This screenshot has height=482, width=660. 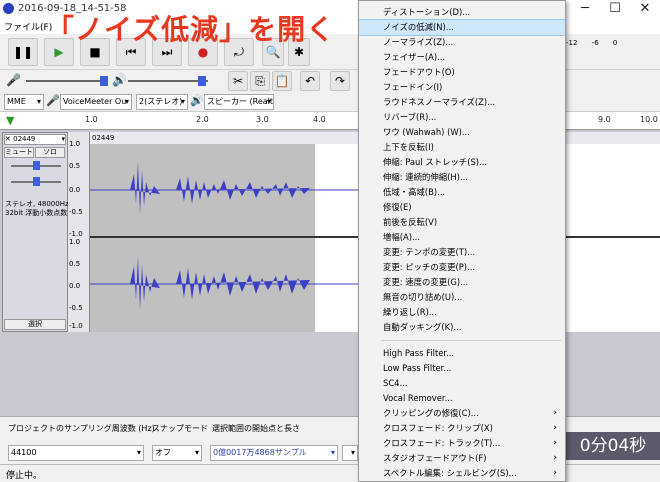 I want to click on gain-thumb, so click(x=36, y=165).